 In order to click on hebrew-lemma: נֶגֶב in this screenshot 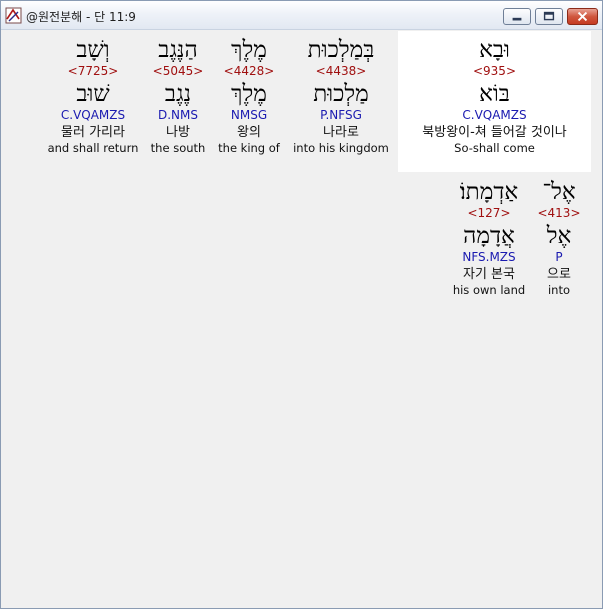, I will do `click(178, 94)`.